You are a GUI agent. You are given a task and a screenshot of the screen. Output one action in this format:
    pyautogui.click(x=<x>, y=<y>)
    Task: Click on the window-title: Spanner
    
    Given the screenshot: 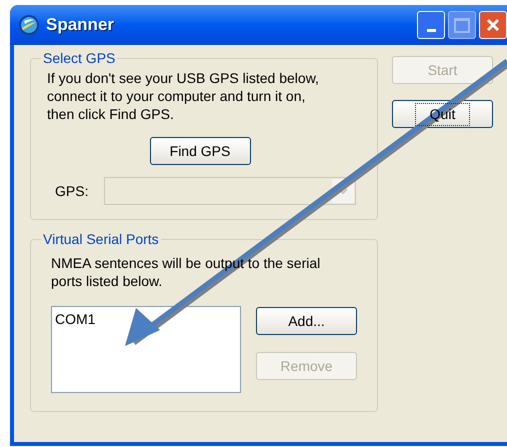 What is the action you would take?
    pyautogui.click(x=80, y=25)
    